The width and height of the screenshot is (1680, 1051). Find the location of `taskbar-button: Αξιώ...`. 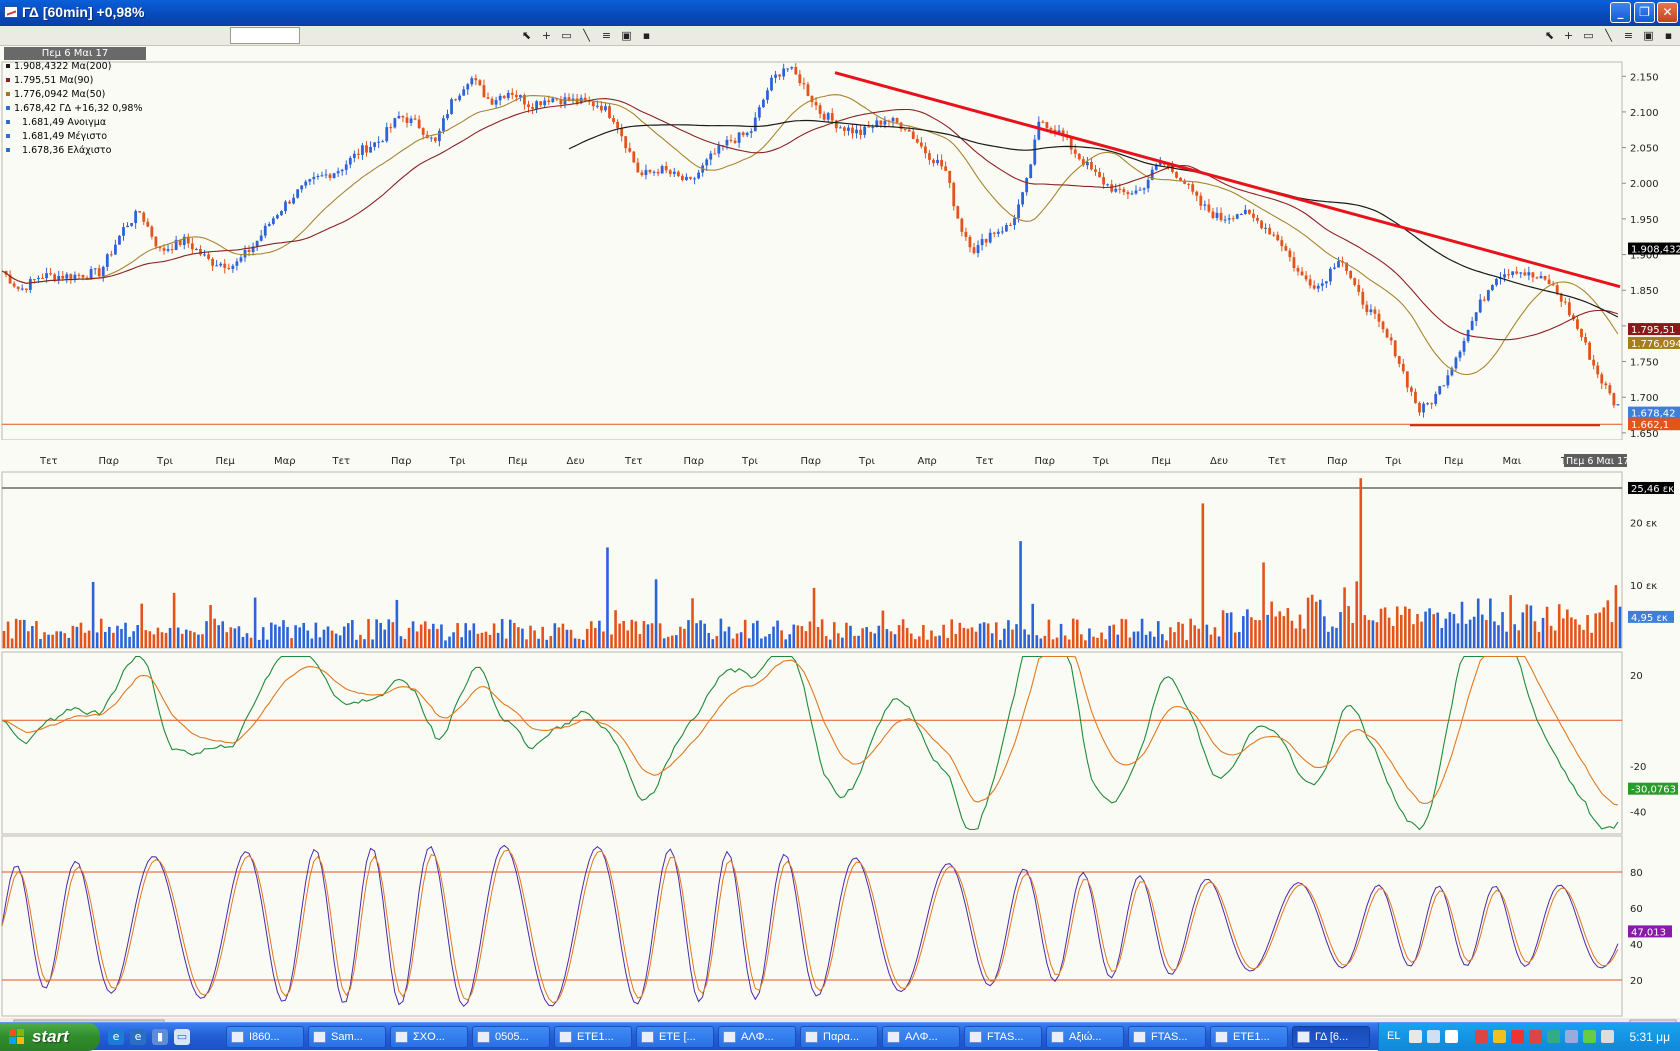

taskbar-button: Αξιώ... is located at coordinates (1085, 1037).